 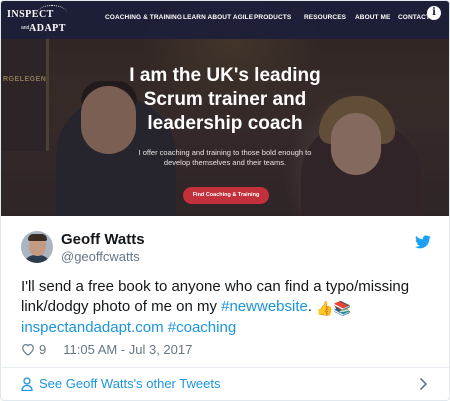 What do you see at coordinates (264, 306) in the screenshot?
I see `hashtag-newwebsite: #newwebsite` at bounding box center [264, 306].